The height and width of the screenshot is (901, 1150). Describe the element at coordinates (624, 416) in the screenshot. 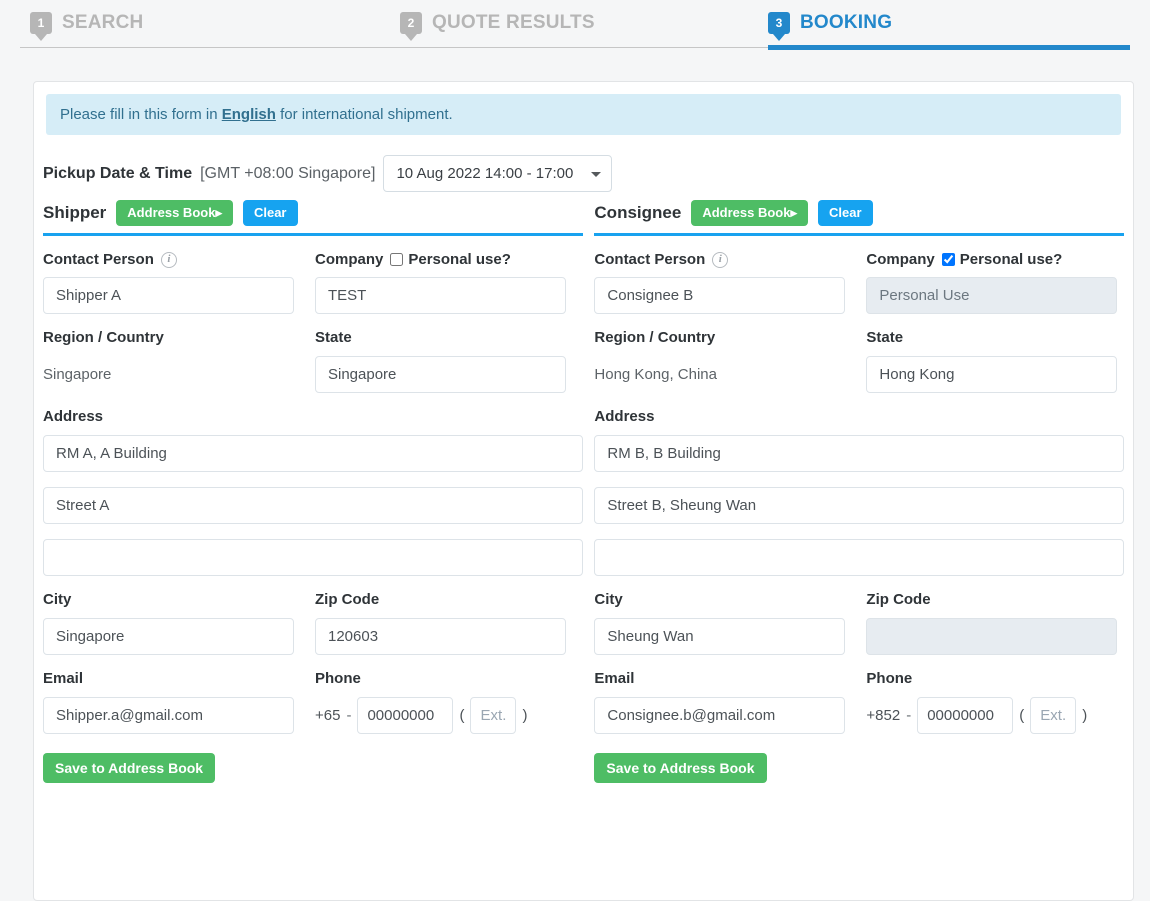

I see `consignee-address-label: Address` at that location.